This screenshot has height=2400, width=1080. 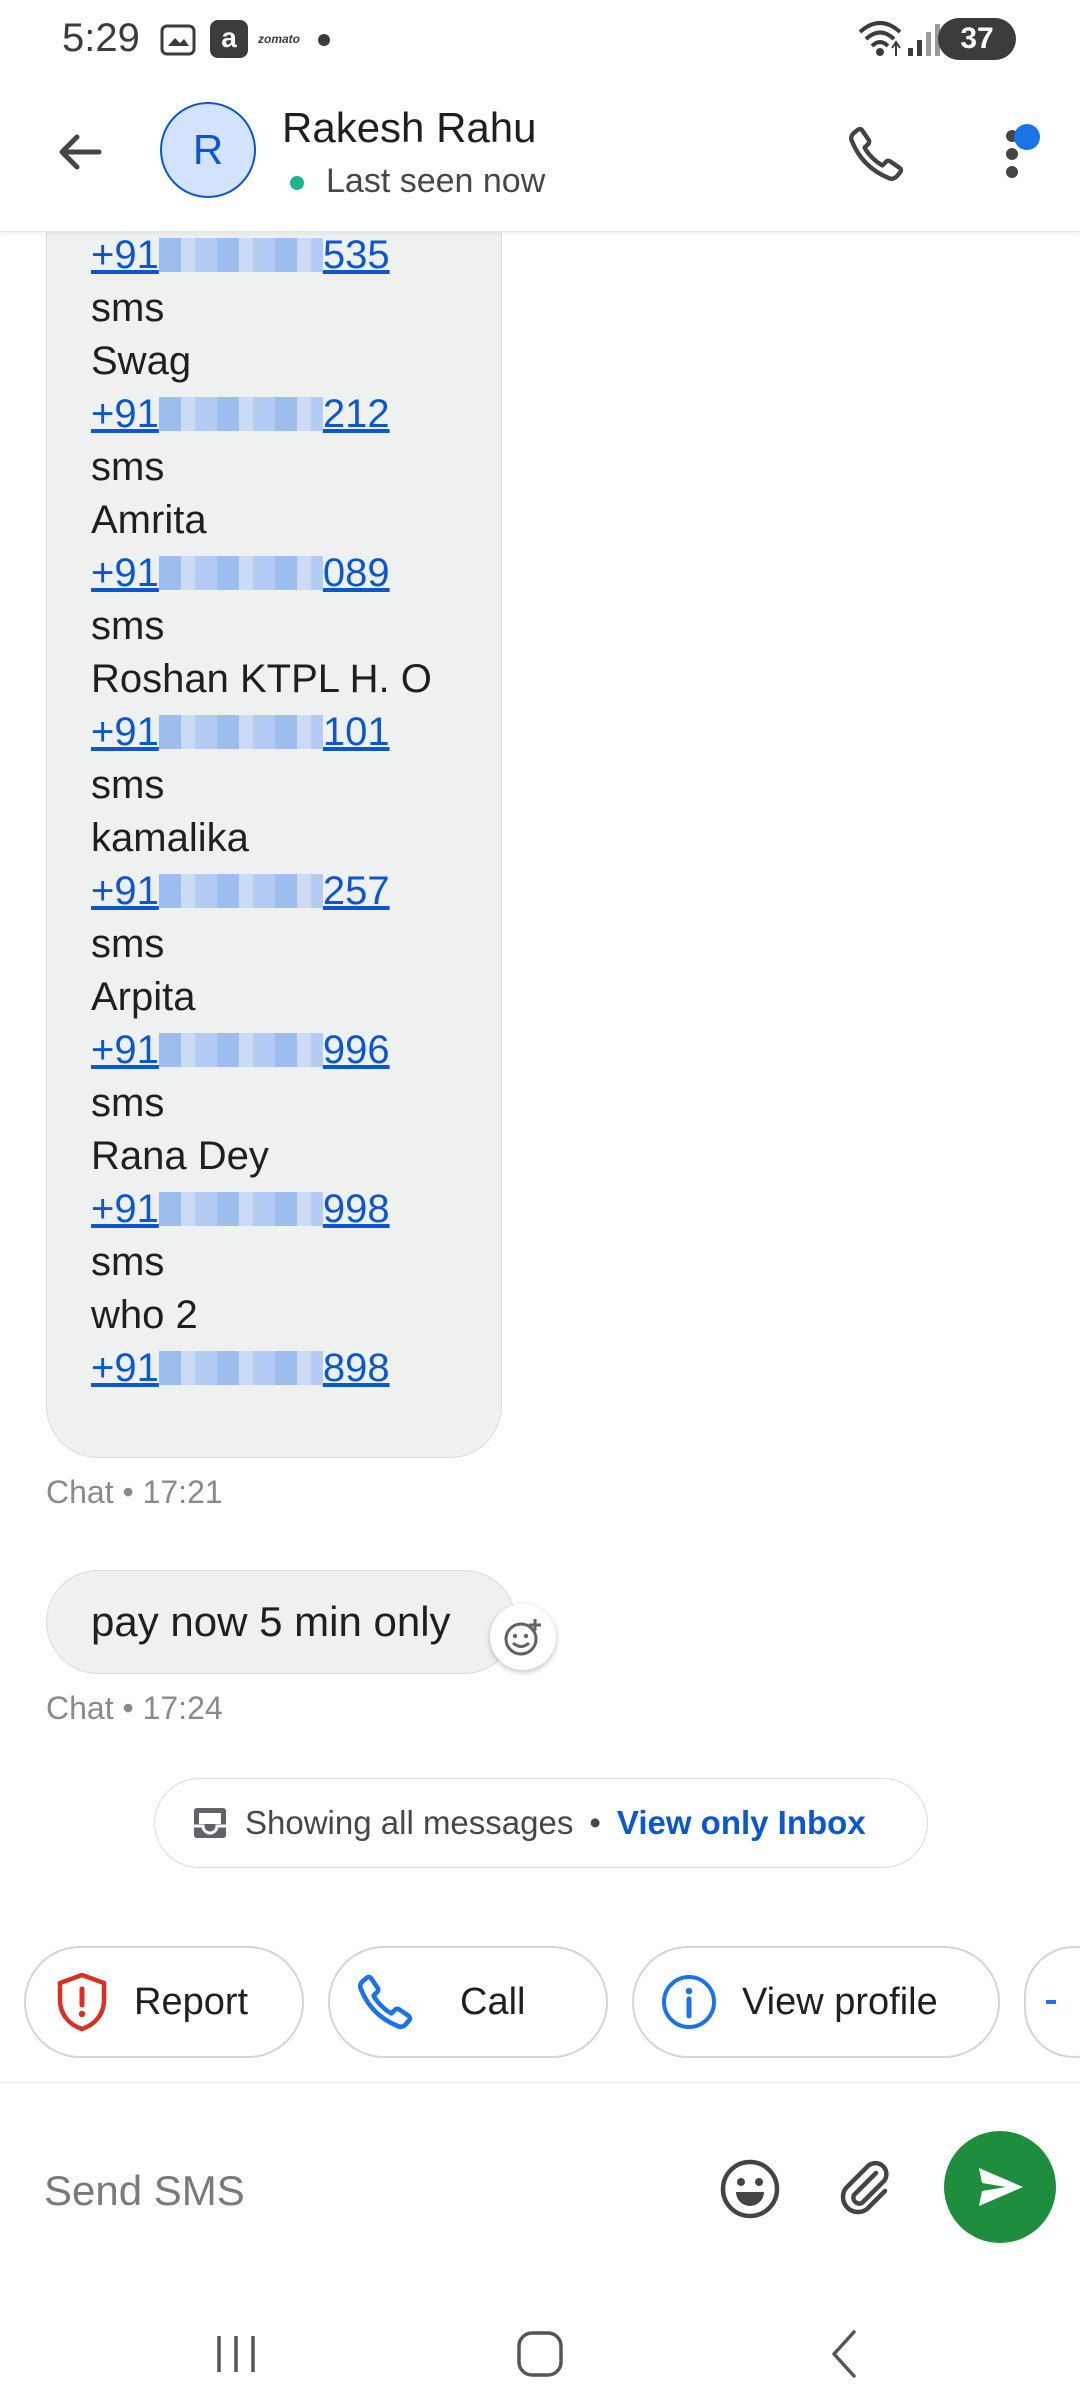 I want to click on short-message-text: pay now 5 min only, so click(x=271, y=1621).